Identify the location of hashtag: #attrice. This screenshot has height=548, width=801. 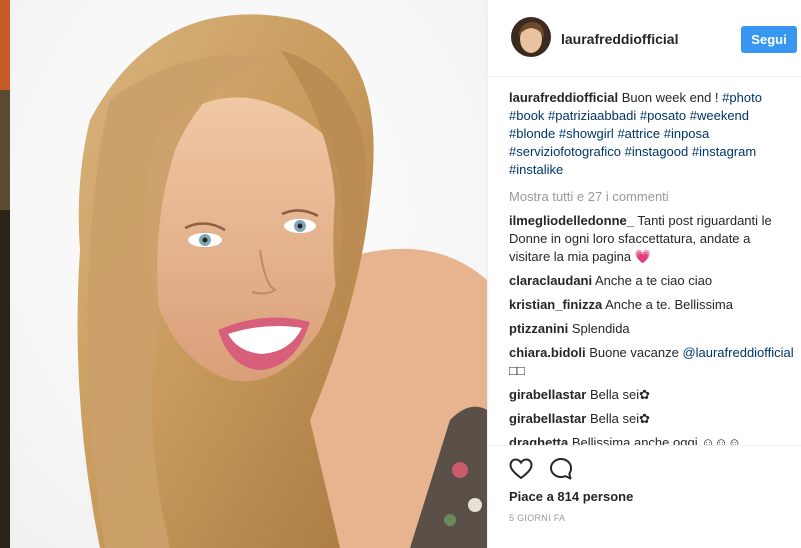
(638, 133).